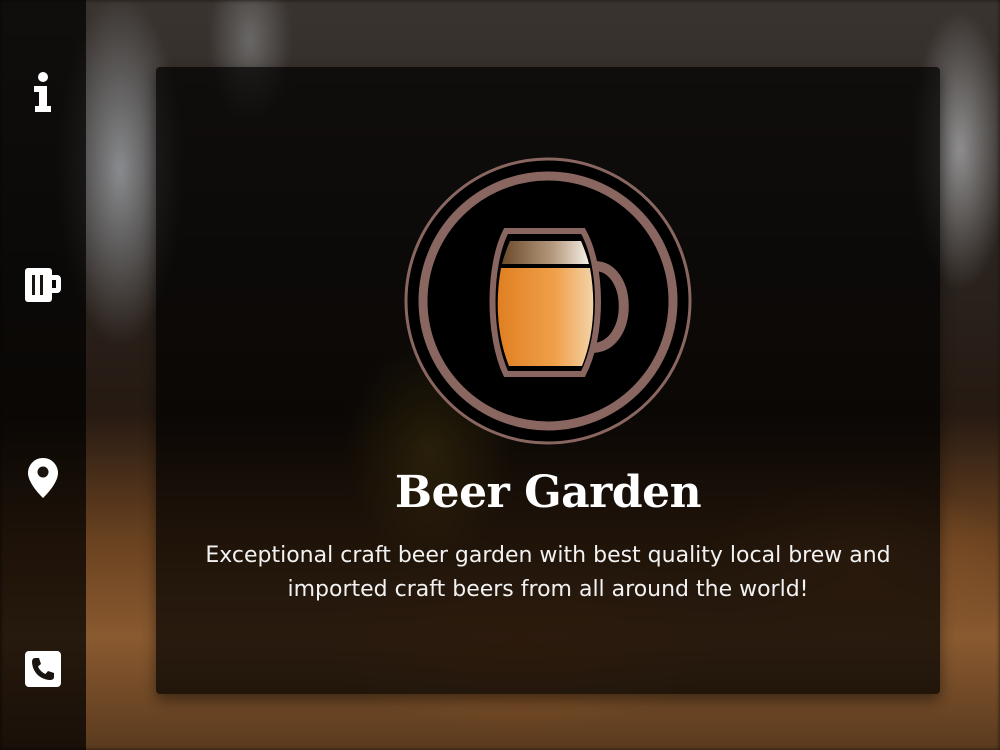  I want to click on sidebar-item-location, so click(43, 478).